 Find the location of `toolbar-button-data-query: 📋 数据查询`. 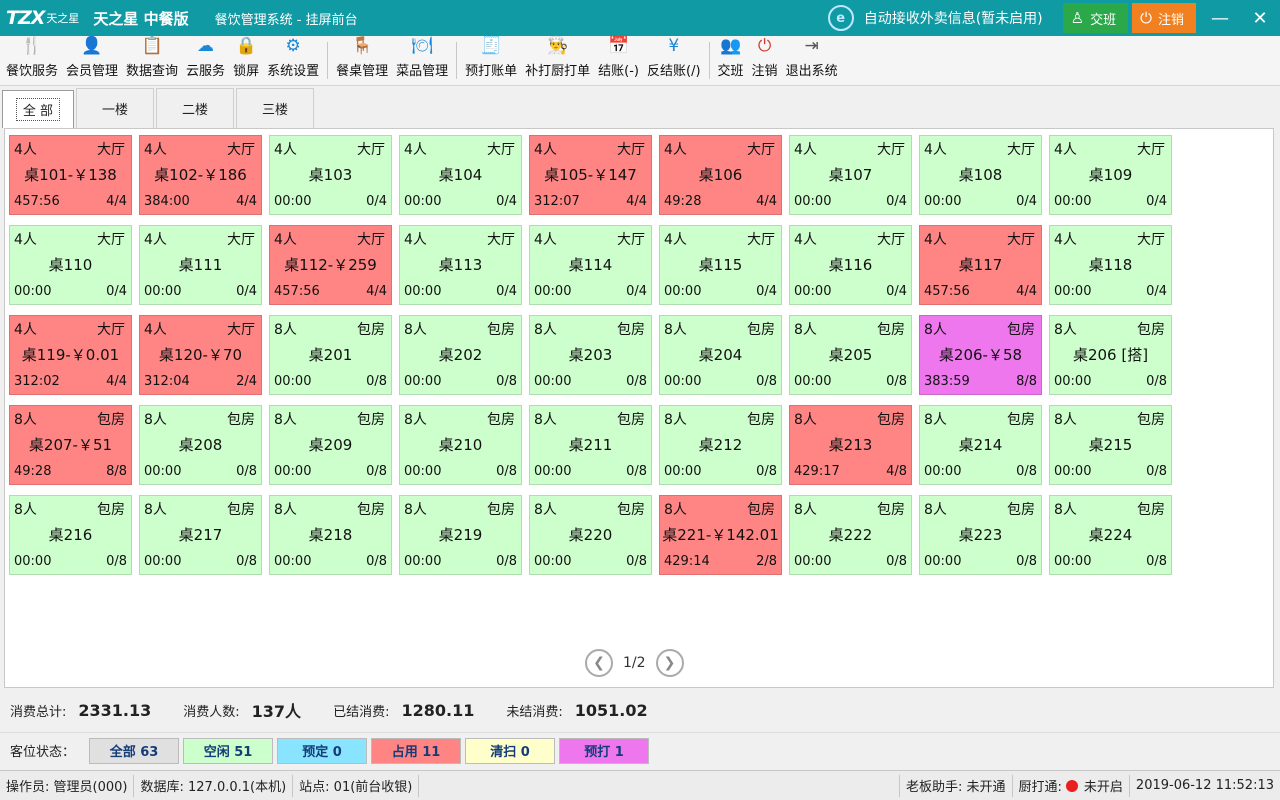

toolbar-button-data-query: 📋 数据查询 is located at coordinates (152, 60).